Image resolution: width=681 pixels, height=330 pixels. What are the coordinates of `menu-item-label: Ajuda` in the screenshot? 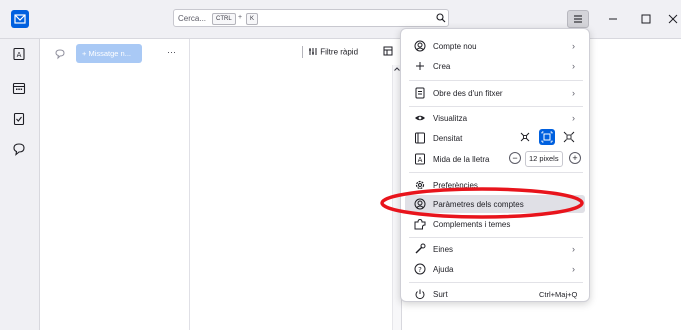 It's located at (443, 269).